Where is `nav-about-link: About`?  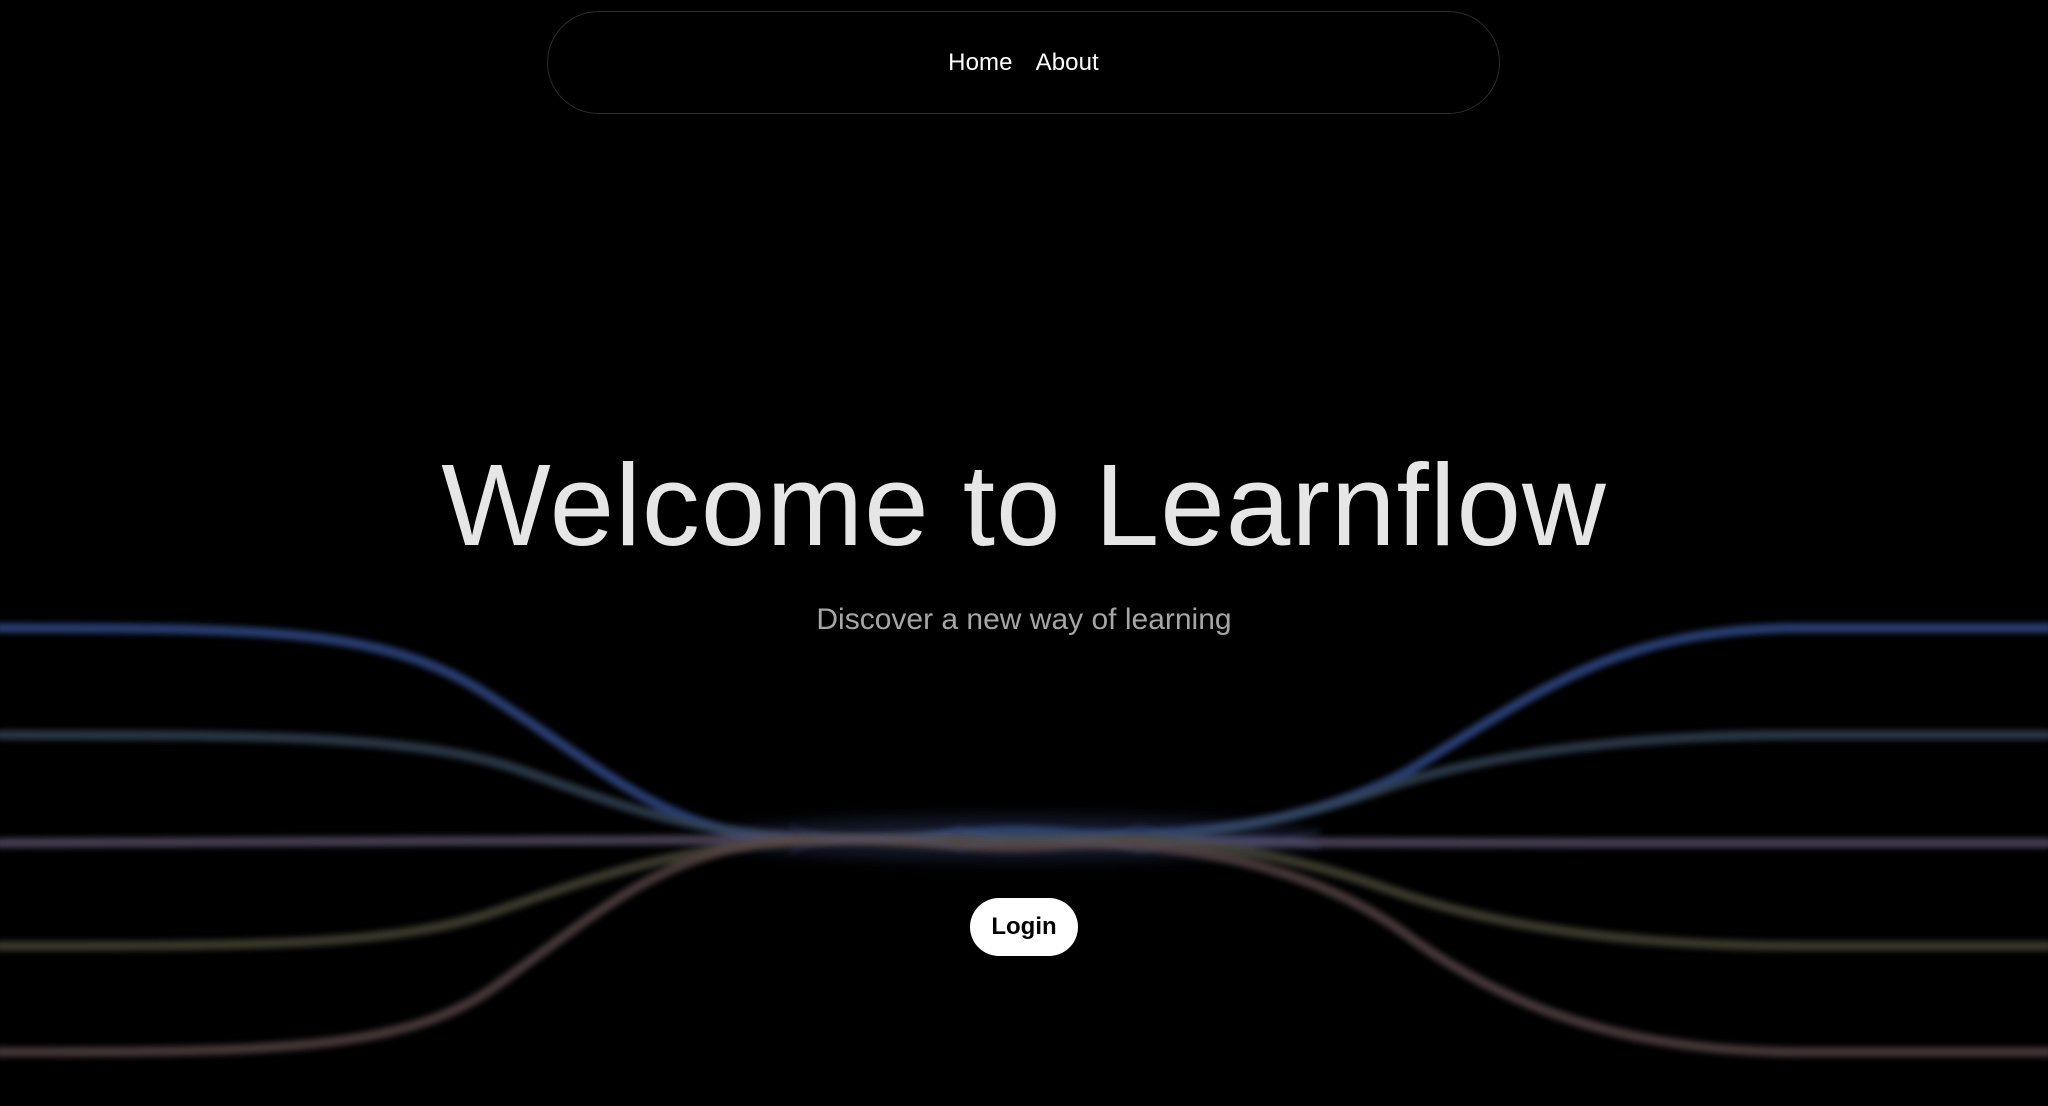 nav-about-link: About is located at coordinates (1067, 63).